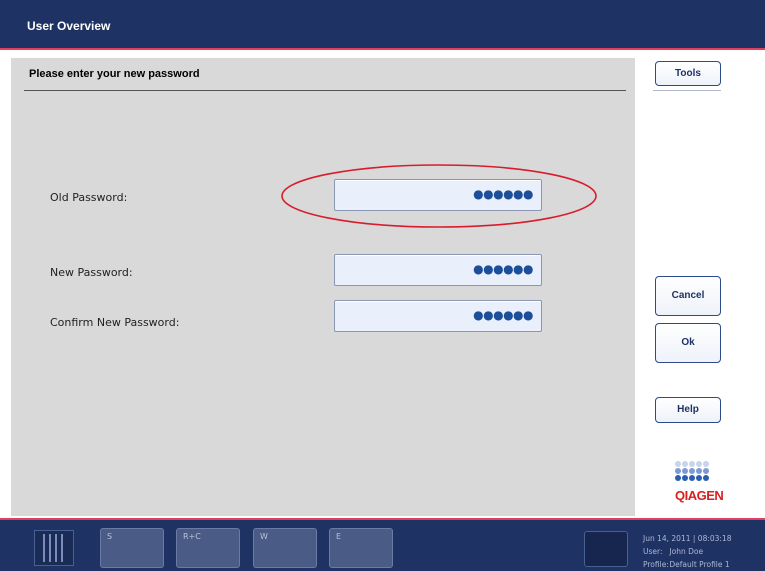 Image resolution: width=765 pixels, height=571 pixels. I want to click on cancel-button-label: Cancel, so click(688, 295).